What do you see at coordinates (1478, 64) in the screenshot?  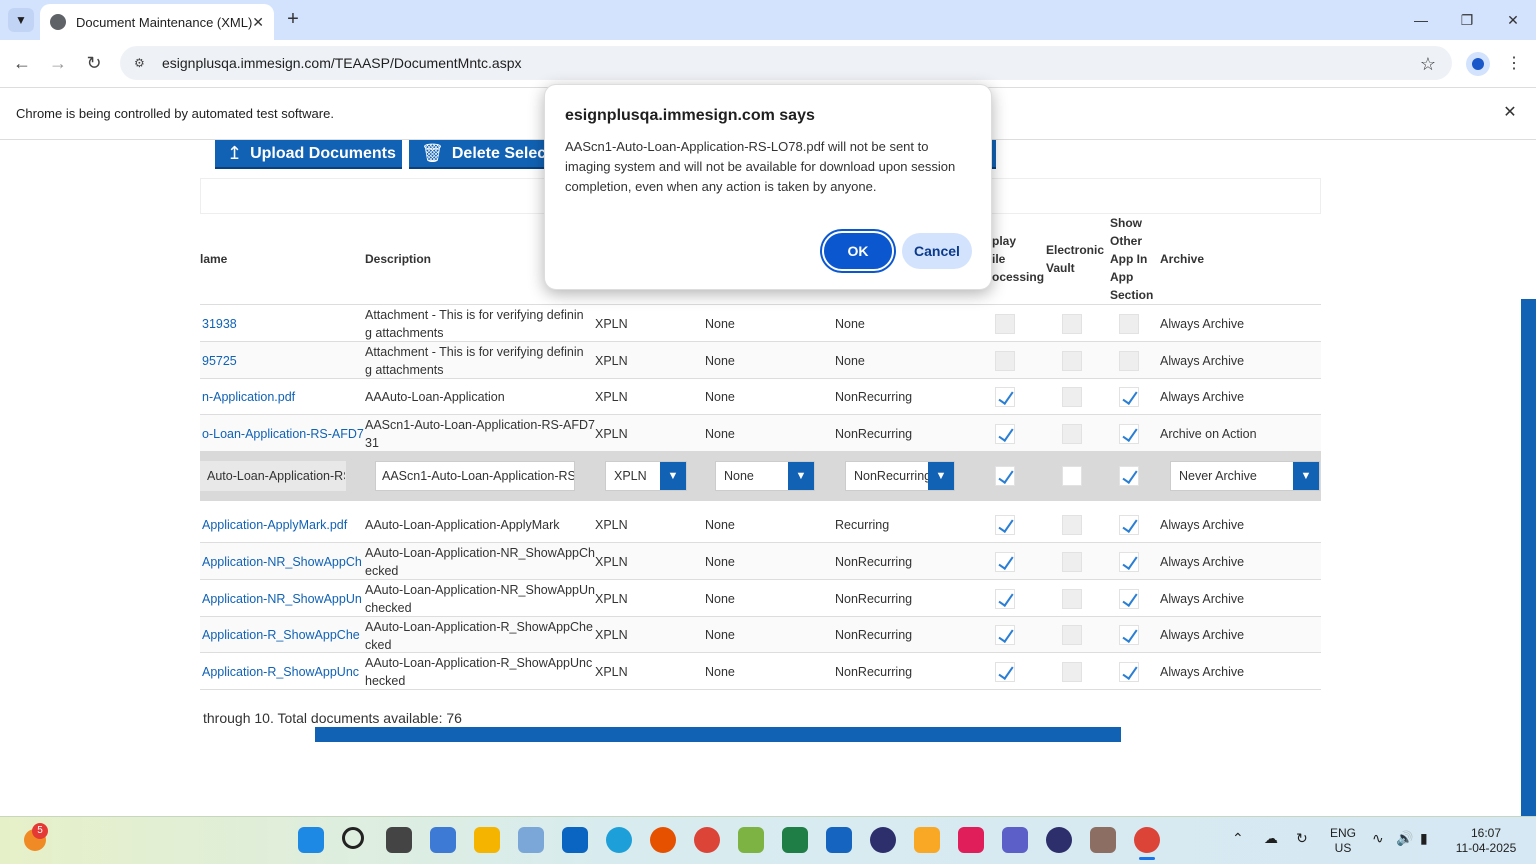 I see `profile-avatar` at bounding box center [1478, 64].